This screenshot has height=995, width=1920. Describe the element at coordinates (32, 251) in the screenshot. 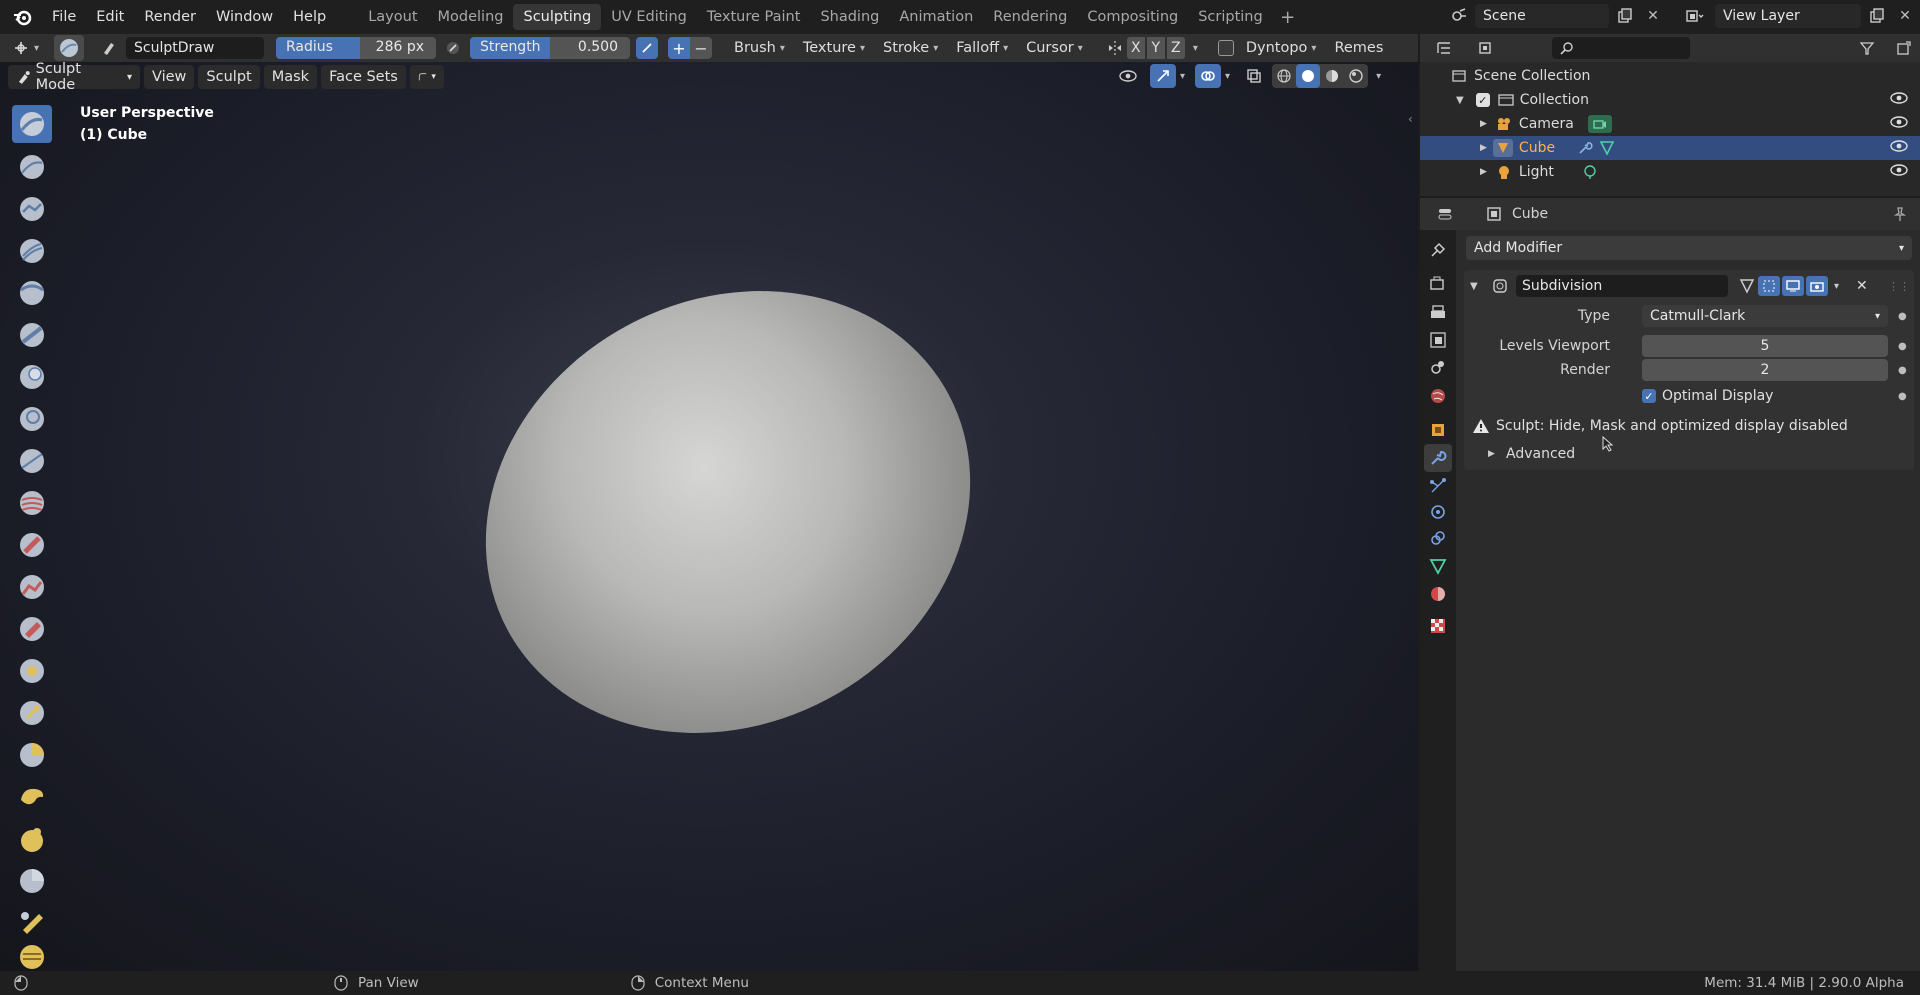

I see `clay-strips-tool-icon` at that location.